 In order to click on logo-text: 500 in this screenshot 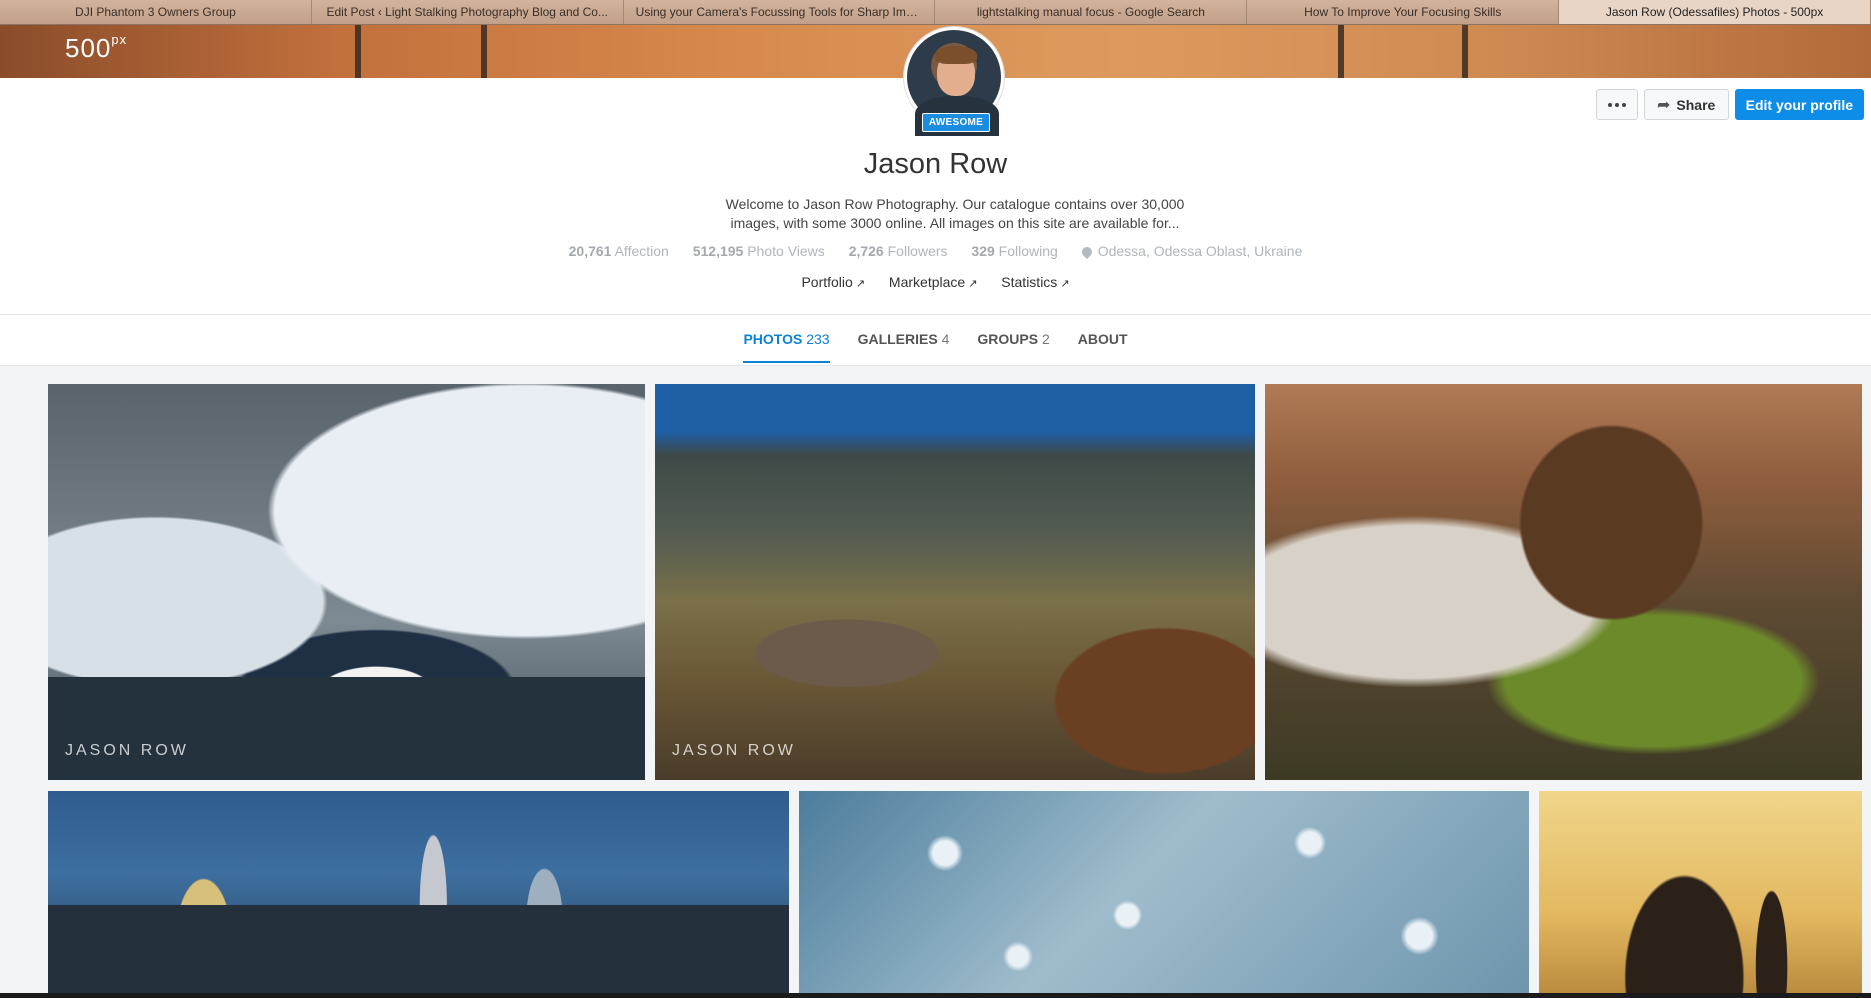, I will do `click(88, 48)`.